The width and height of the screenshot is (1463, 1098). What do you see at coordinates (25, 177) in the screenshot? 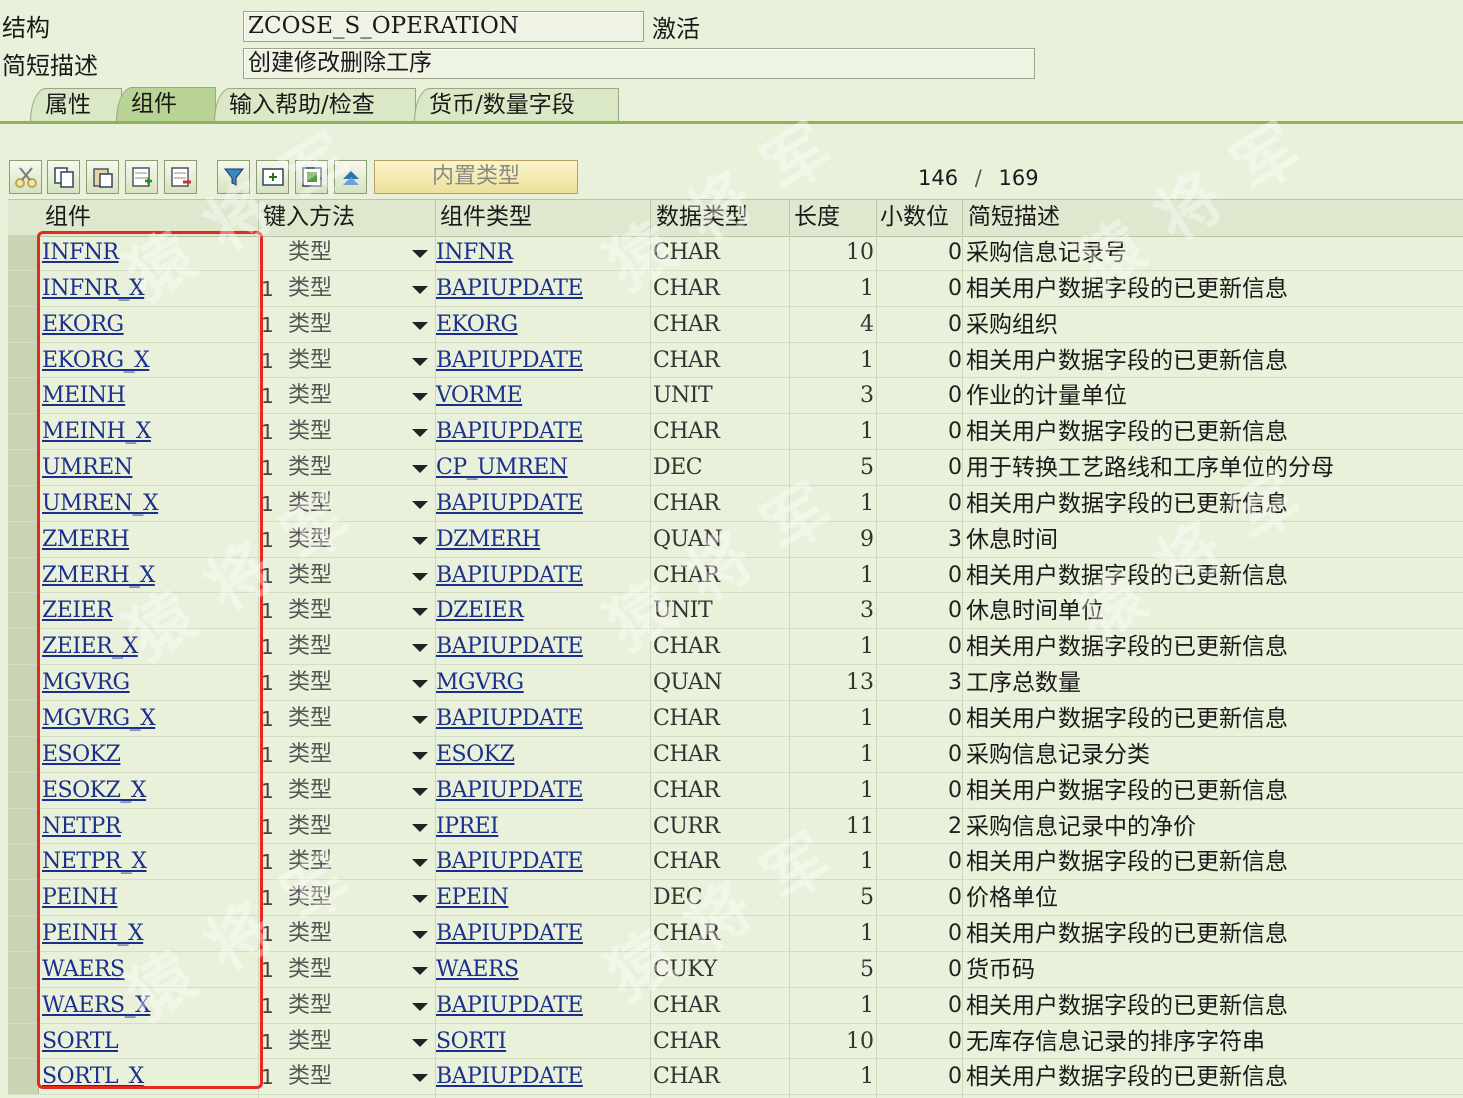
I see `cut-button` at bounding box center [25, 177].